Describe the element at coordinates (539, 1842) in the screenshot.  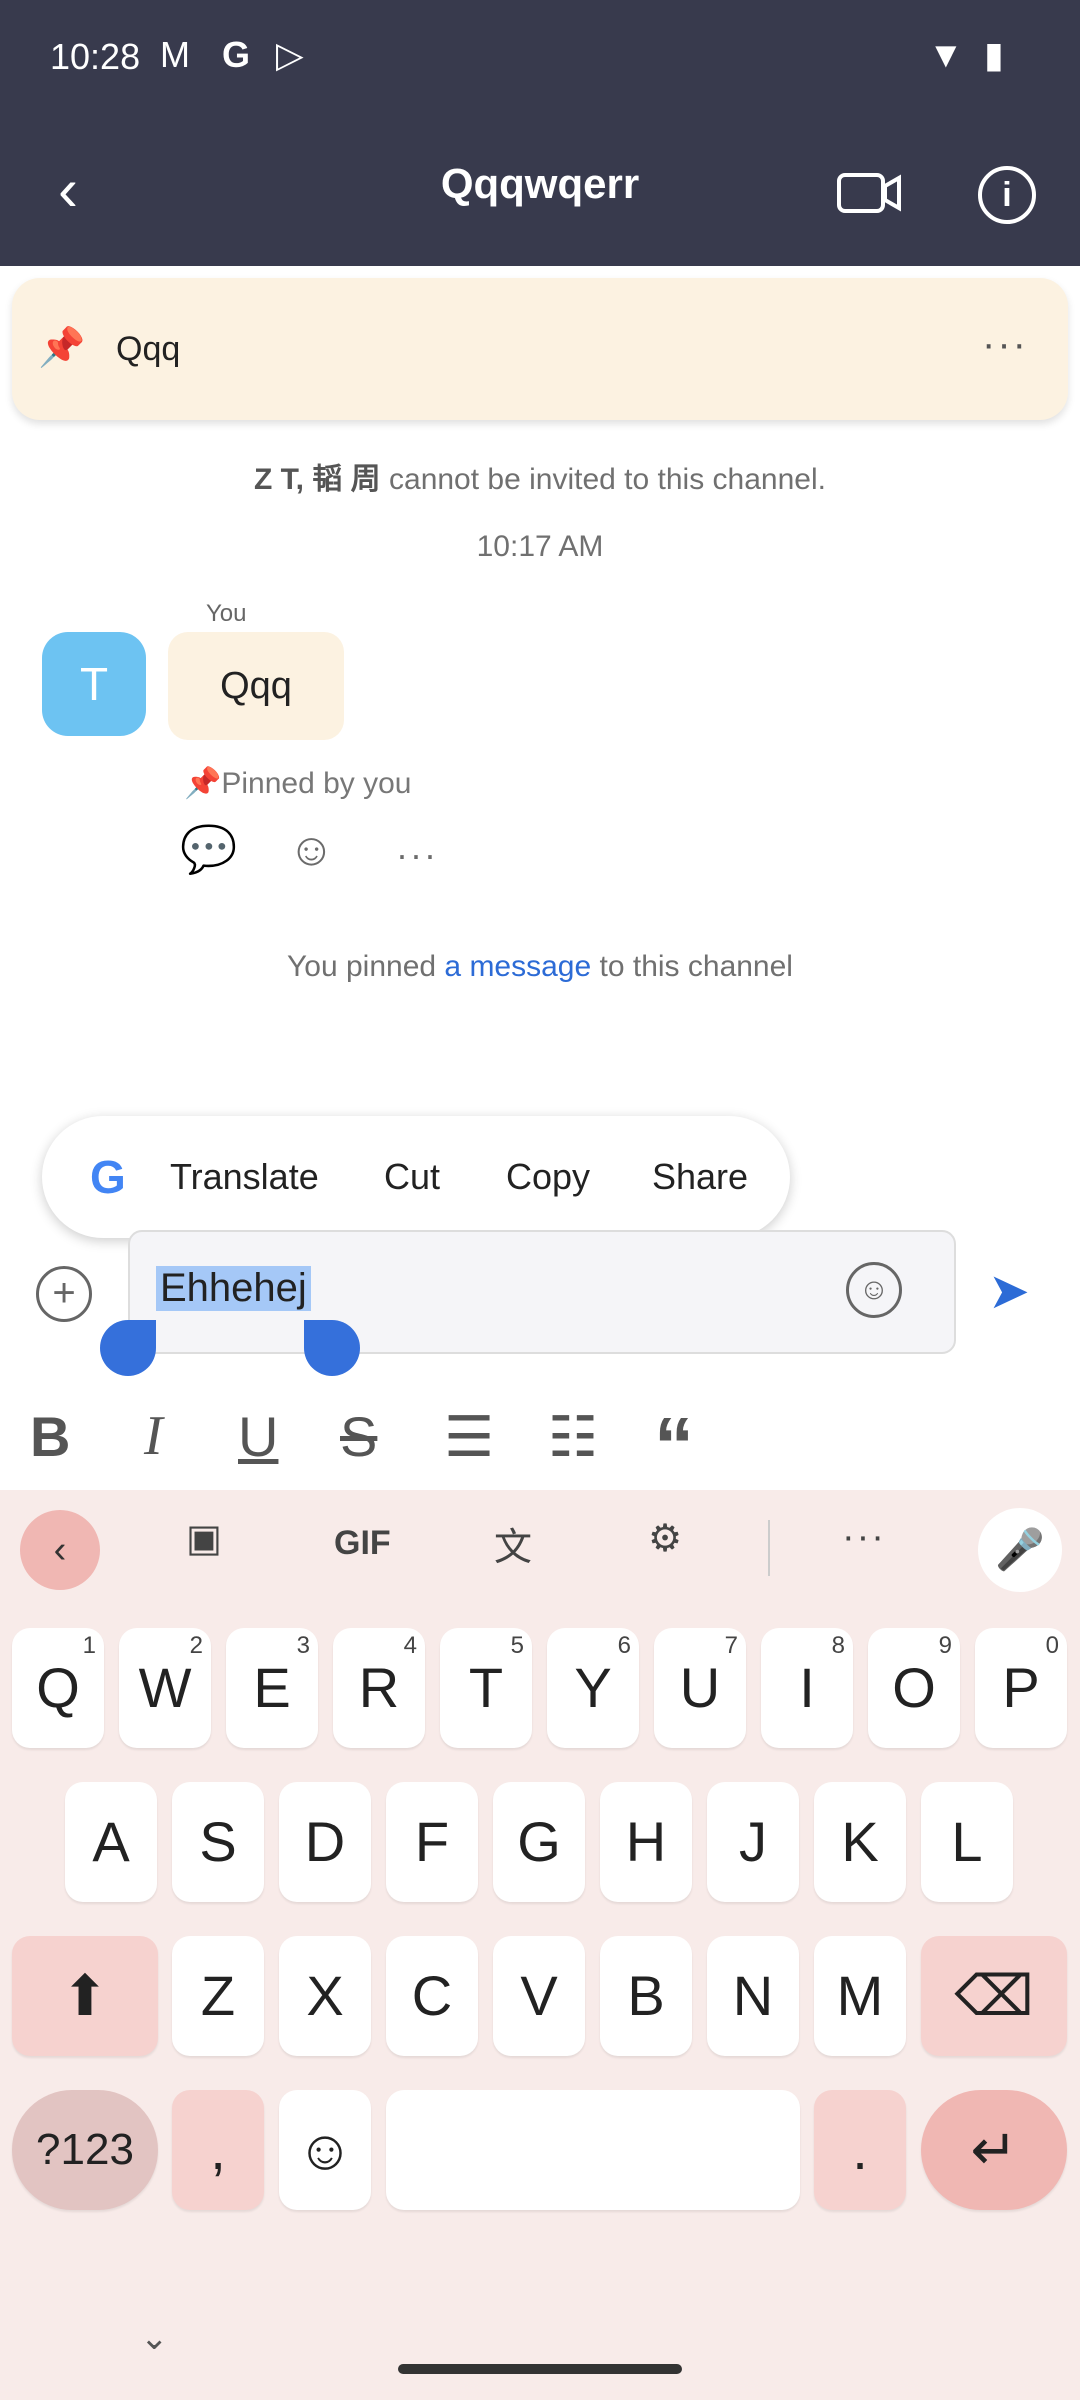
I see `key-g: G` at that location.